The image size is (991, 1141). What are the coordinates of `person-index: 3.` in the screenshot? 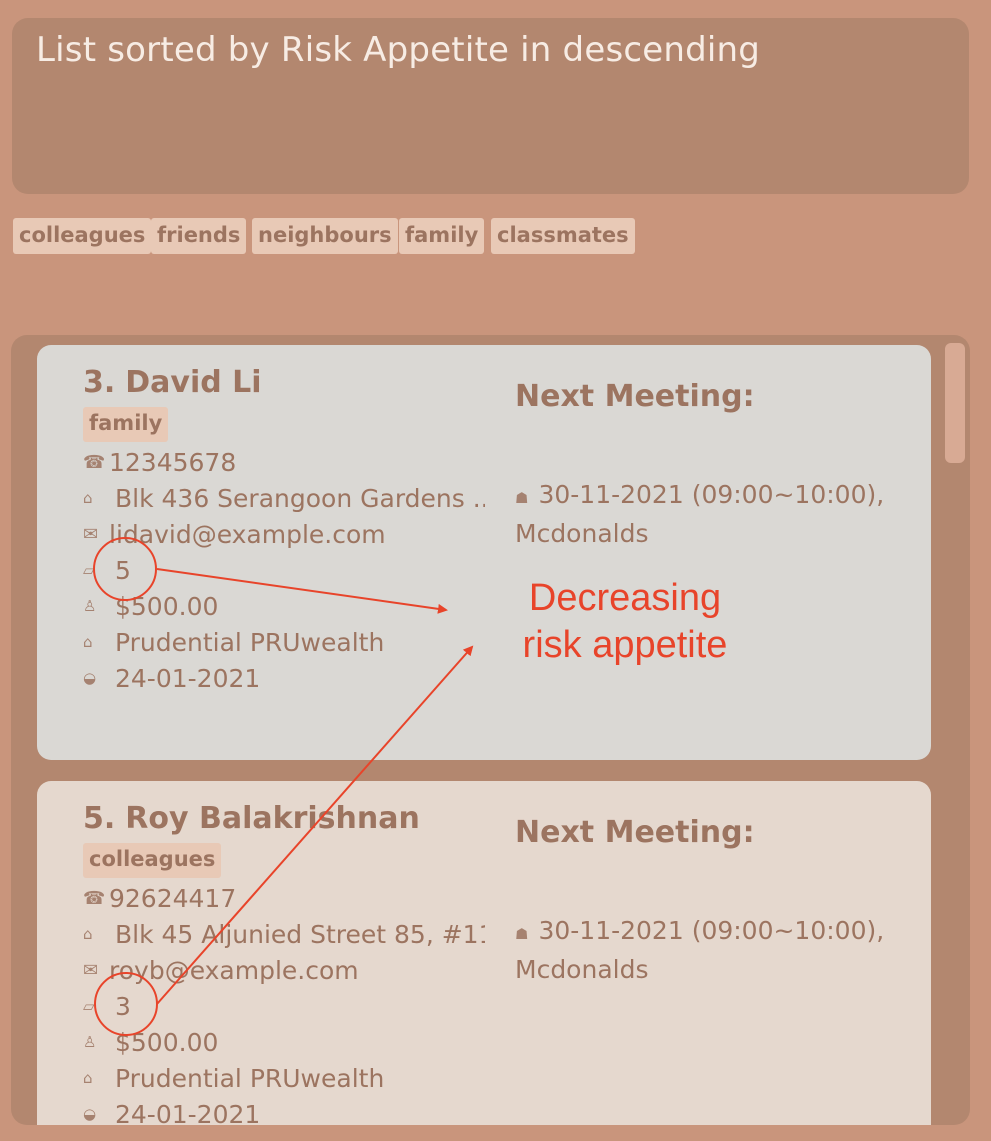 It's located at (99, 382).